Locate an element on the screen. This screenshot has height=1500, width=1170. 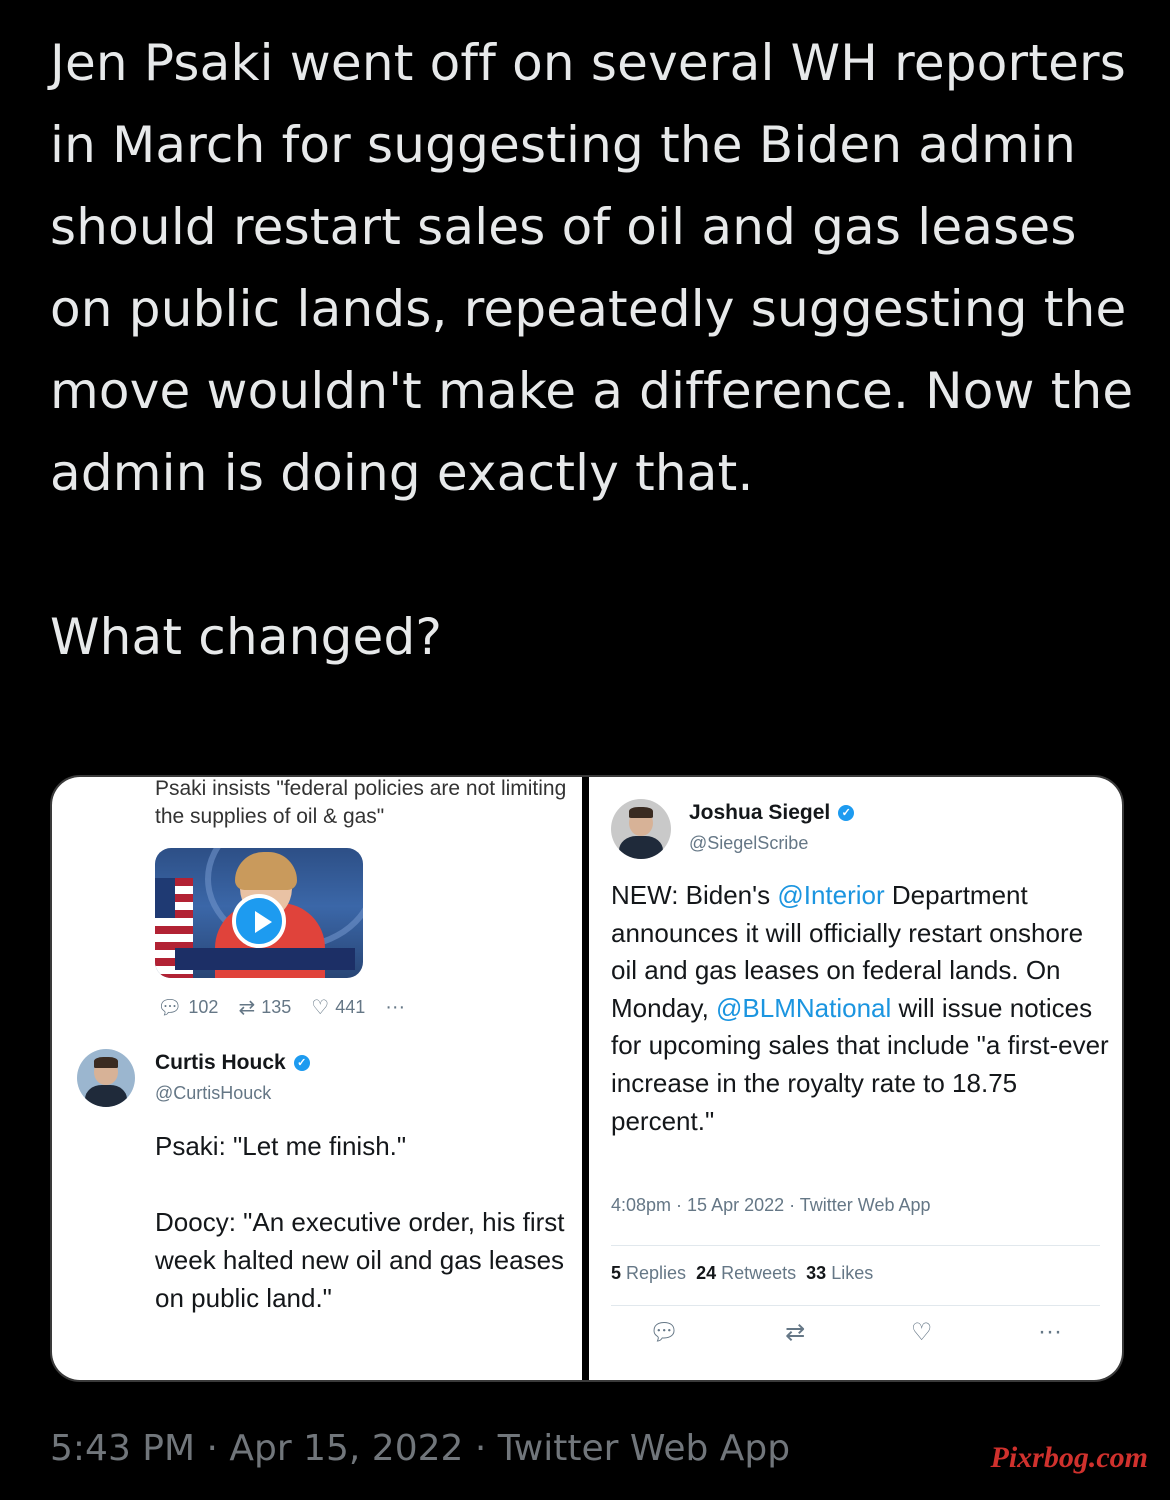
tweet-timestamp: 5:43 PM · Apr 15, 2022 · Twitter Web App is located at coordinates (420, 1448).